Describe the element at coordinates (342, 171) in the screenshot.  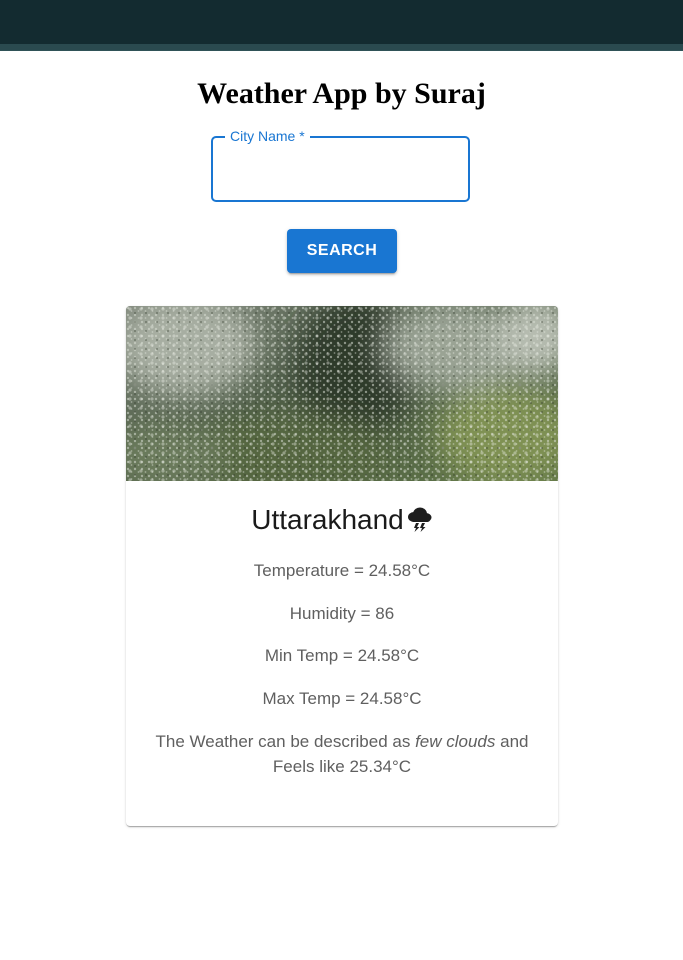
I see `city-name-input` at that location.